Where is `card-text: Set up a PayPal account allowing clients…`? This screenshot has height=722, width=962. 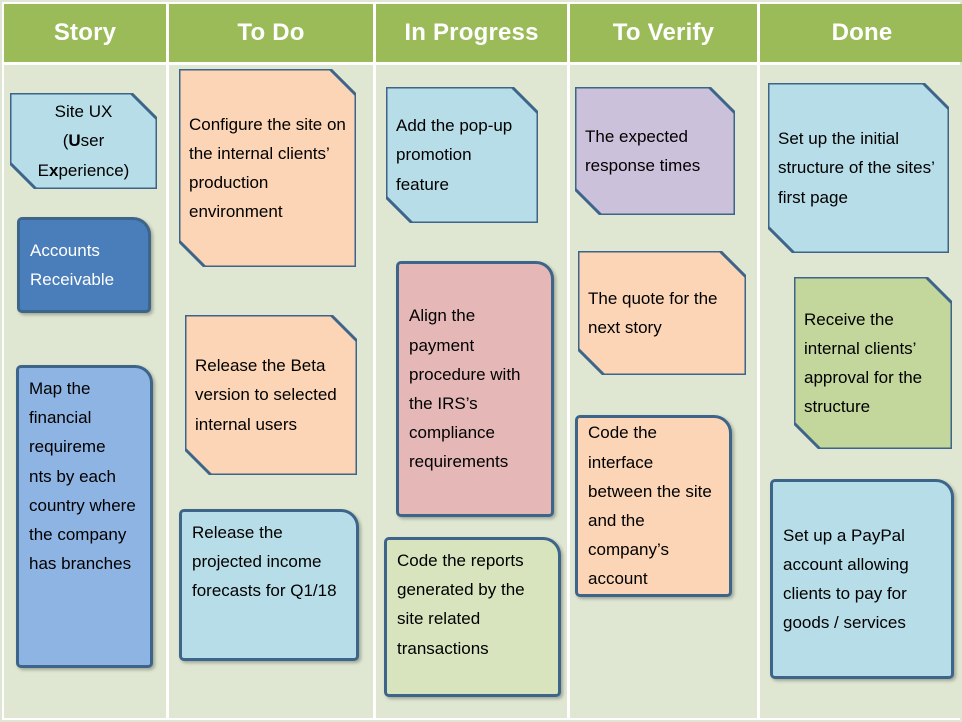
card-text: Set up a PayPal account allowing clients… is located at coordinates (846, 579).